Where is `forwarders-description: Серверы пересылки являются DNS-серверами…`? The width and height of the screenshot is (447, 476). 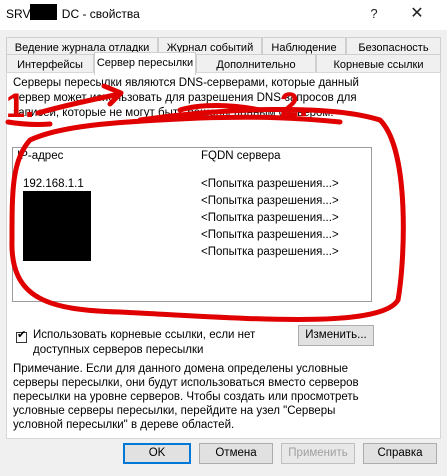 forwarders-description: Серверы пересылки являются DNS-серверами… is located at coordinates (186, 98).